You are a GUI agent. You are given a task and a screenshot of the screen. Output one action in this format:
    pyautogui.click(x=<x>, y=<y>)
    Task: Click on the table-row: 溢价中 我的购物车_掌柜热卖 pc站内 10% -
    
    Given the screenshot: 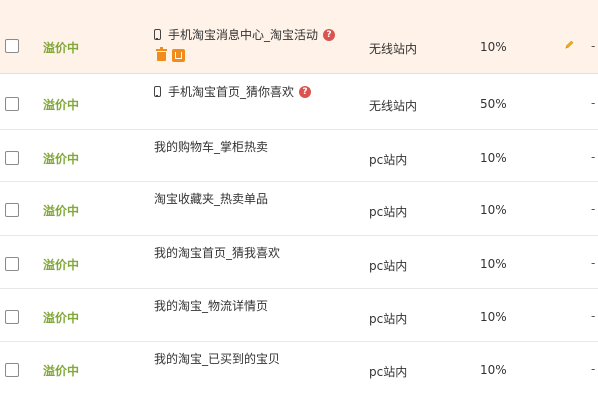 What is the action you would take?
    pyautogui.click(x=299, y=156)
    